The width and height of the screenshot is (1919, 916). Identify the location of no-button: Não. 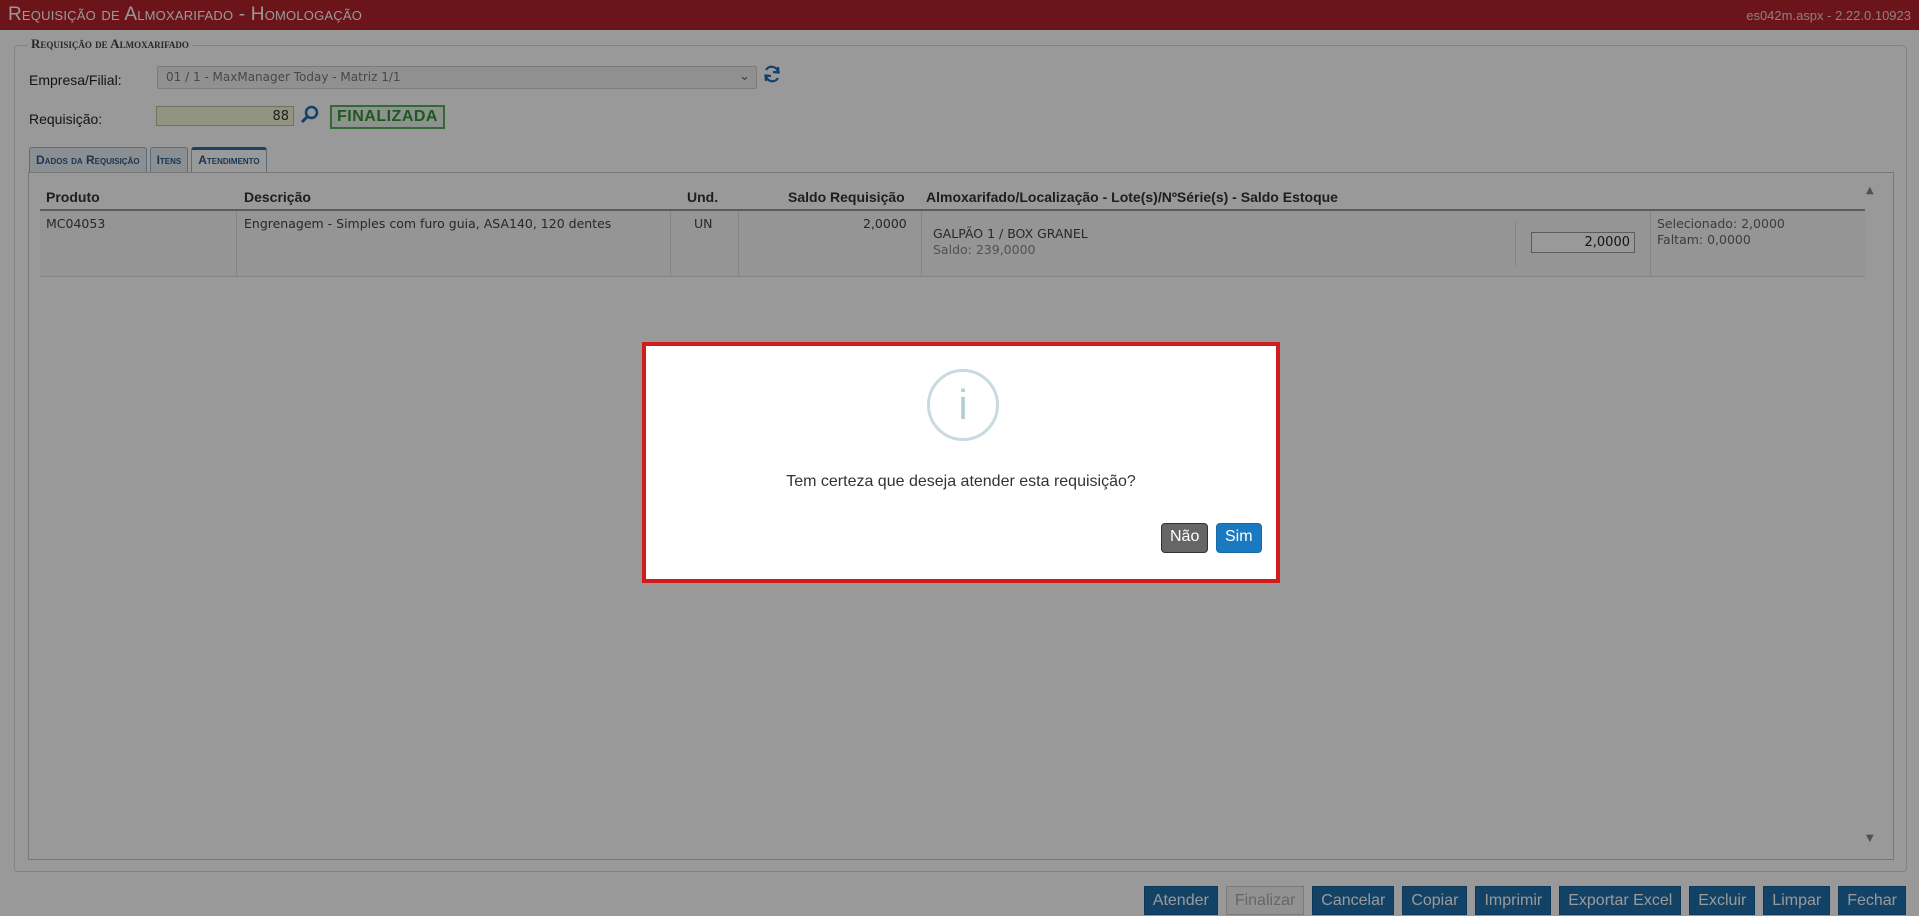
(1185, 538).